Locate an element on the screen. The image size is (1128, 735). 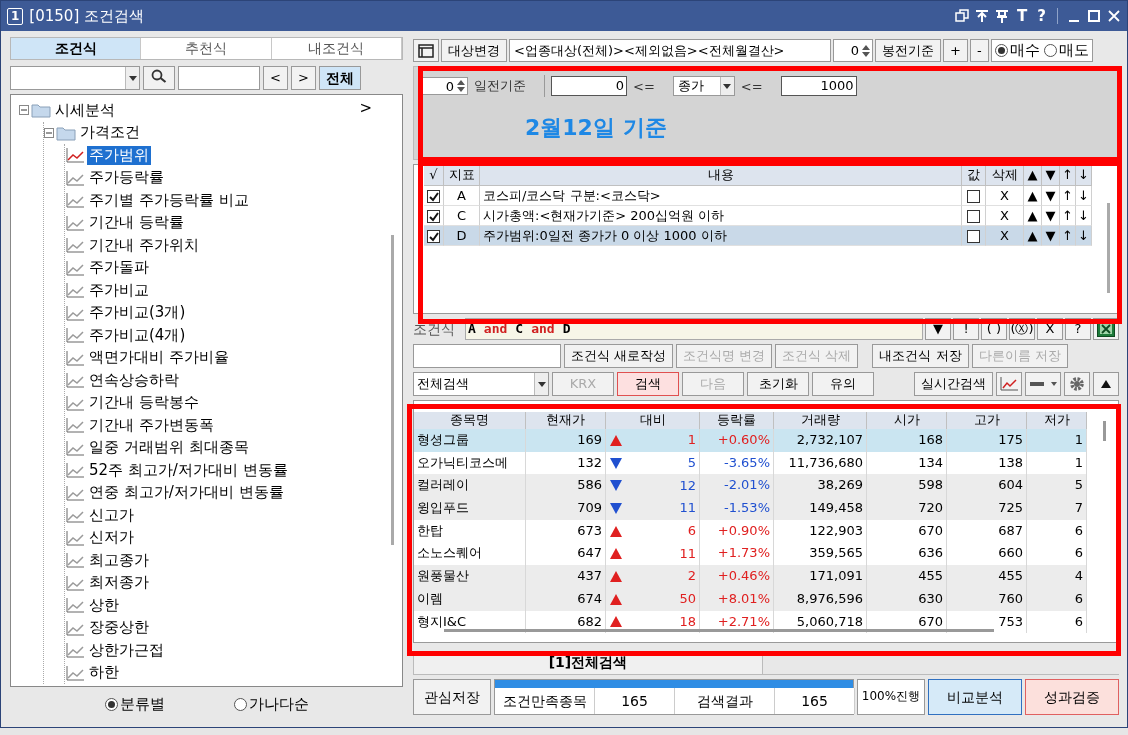
tree-item: 가격조건 is located at coordinates (110, 133).